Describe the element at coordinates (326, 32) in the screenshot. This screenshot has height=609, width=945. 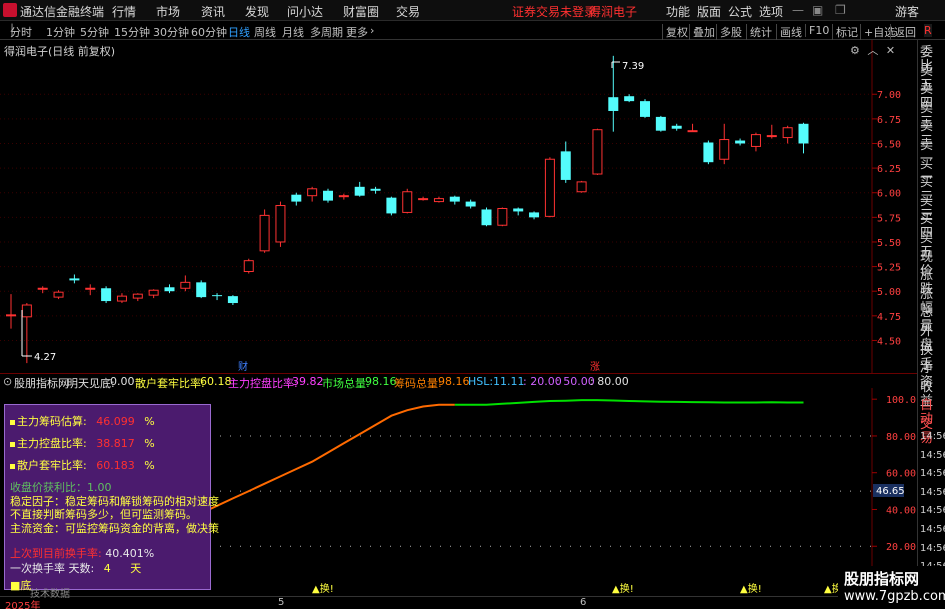
I see `period-multi: 多周期` at that location.